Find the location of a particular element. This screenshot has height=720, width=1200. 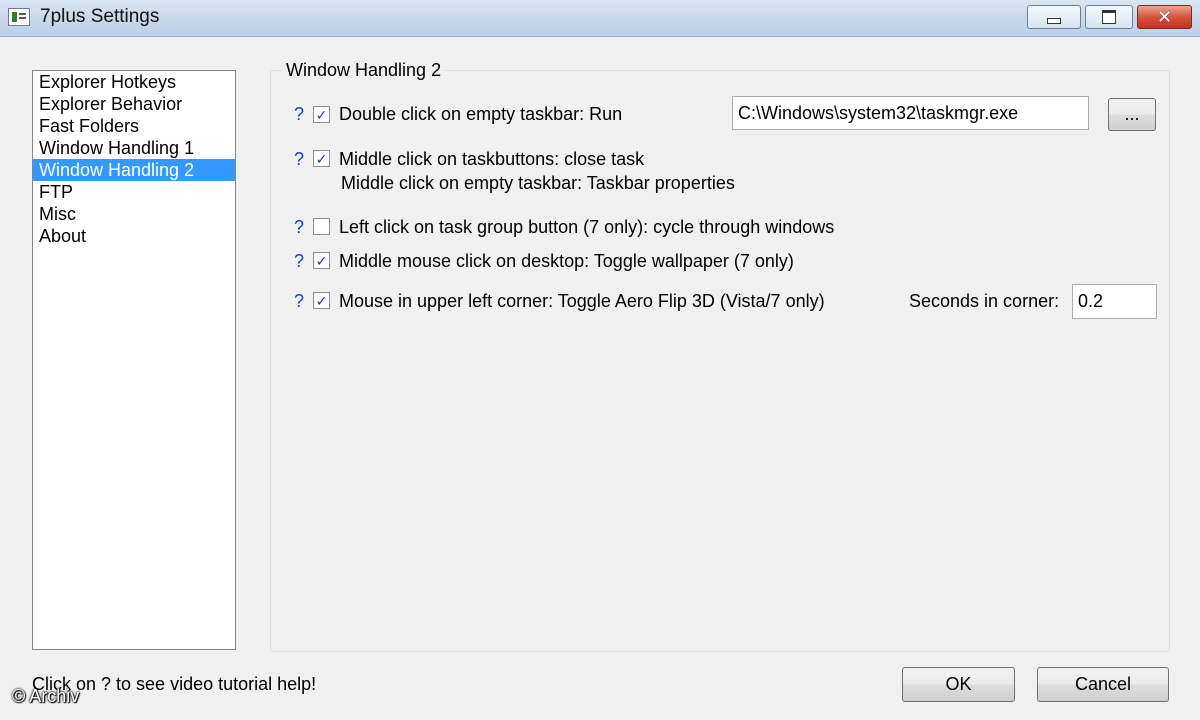

maximize-icon is located at coordinates (1109, 17).